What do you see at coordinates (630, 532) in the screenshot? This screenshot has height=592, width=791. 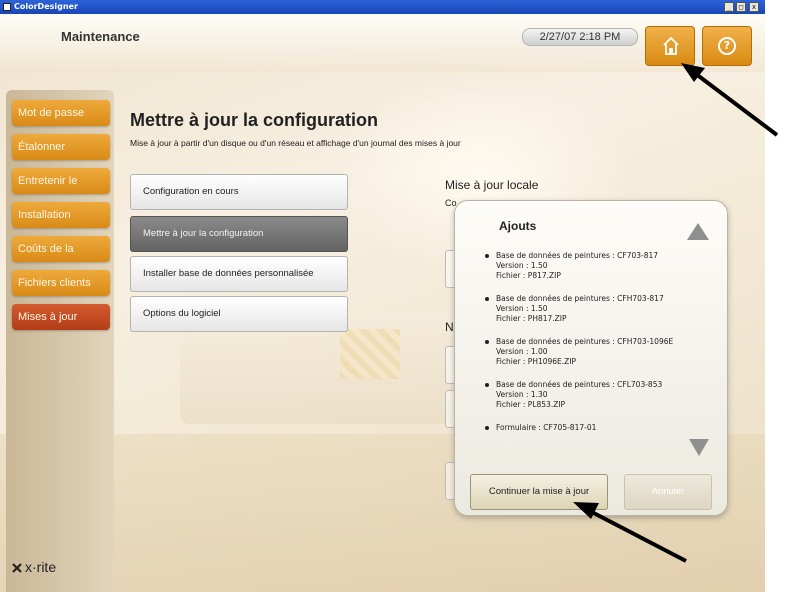 I see `arrow-to-continue-icon` at bounding box center [630, 532].